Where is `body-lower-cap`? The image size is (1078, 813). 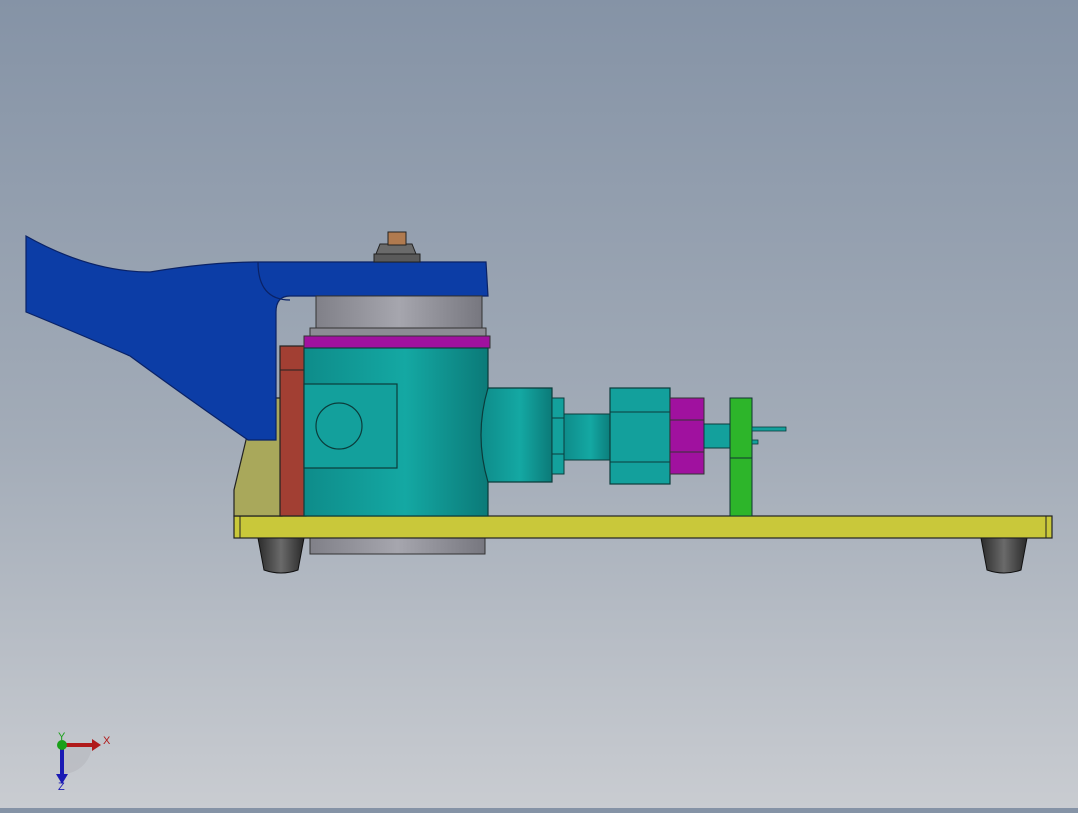
body-lower-cap is located at coordinates (397, 546).